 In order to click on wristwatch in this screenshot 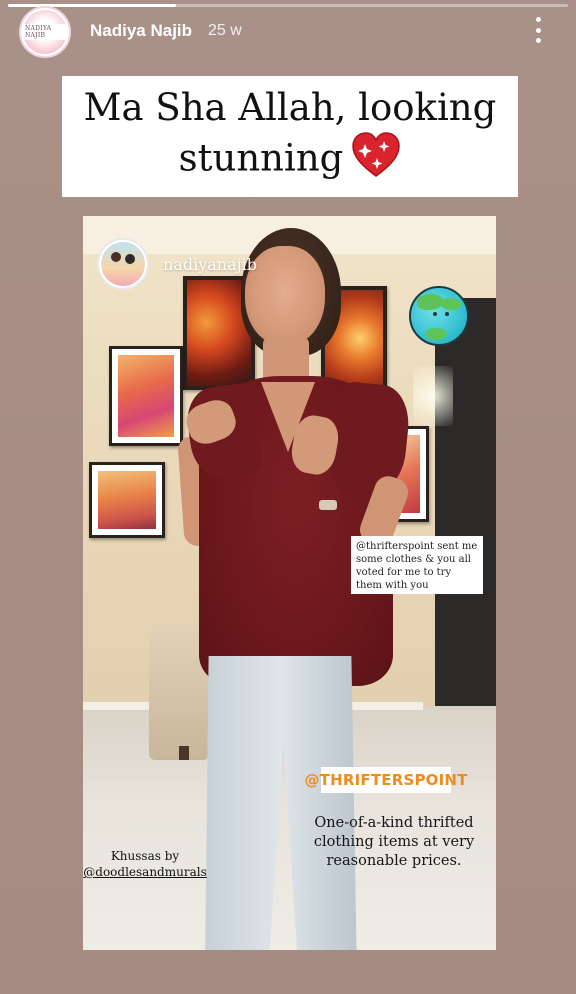, I will do `click(328, 505)`.